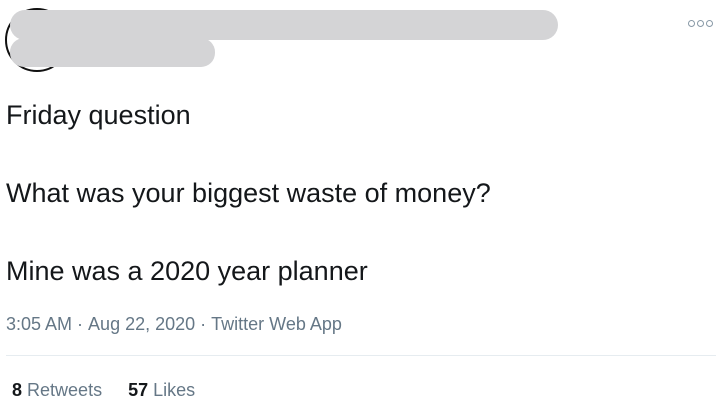  Describe the element at coordinates (65, 390) in the screenshot. I see `retweets-label: Retweets` at that location.